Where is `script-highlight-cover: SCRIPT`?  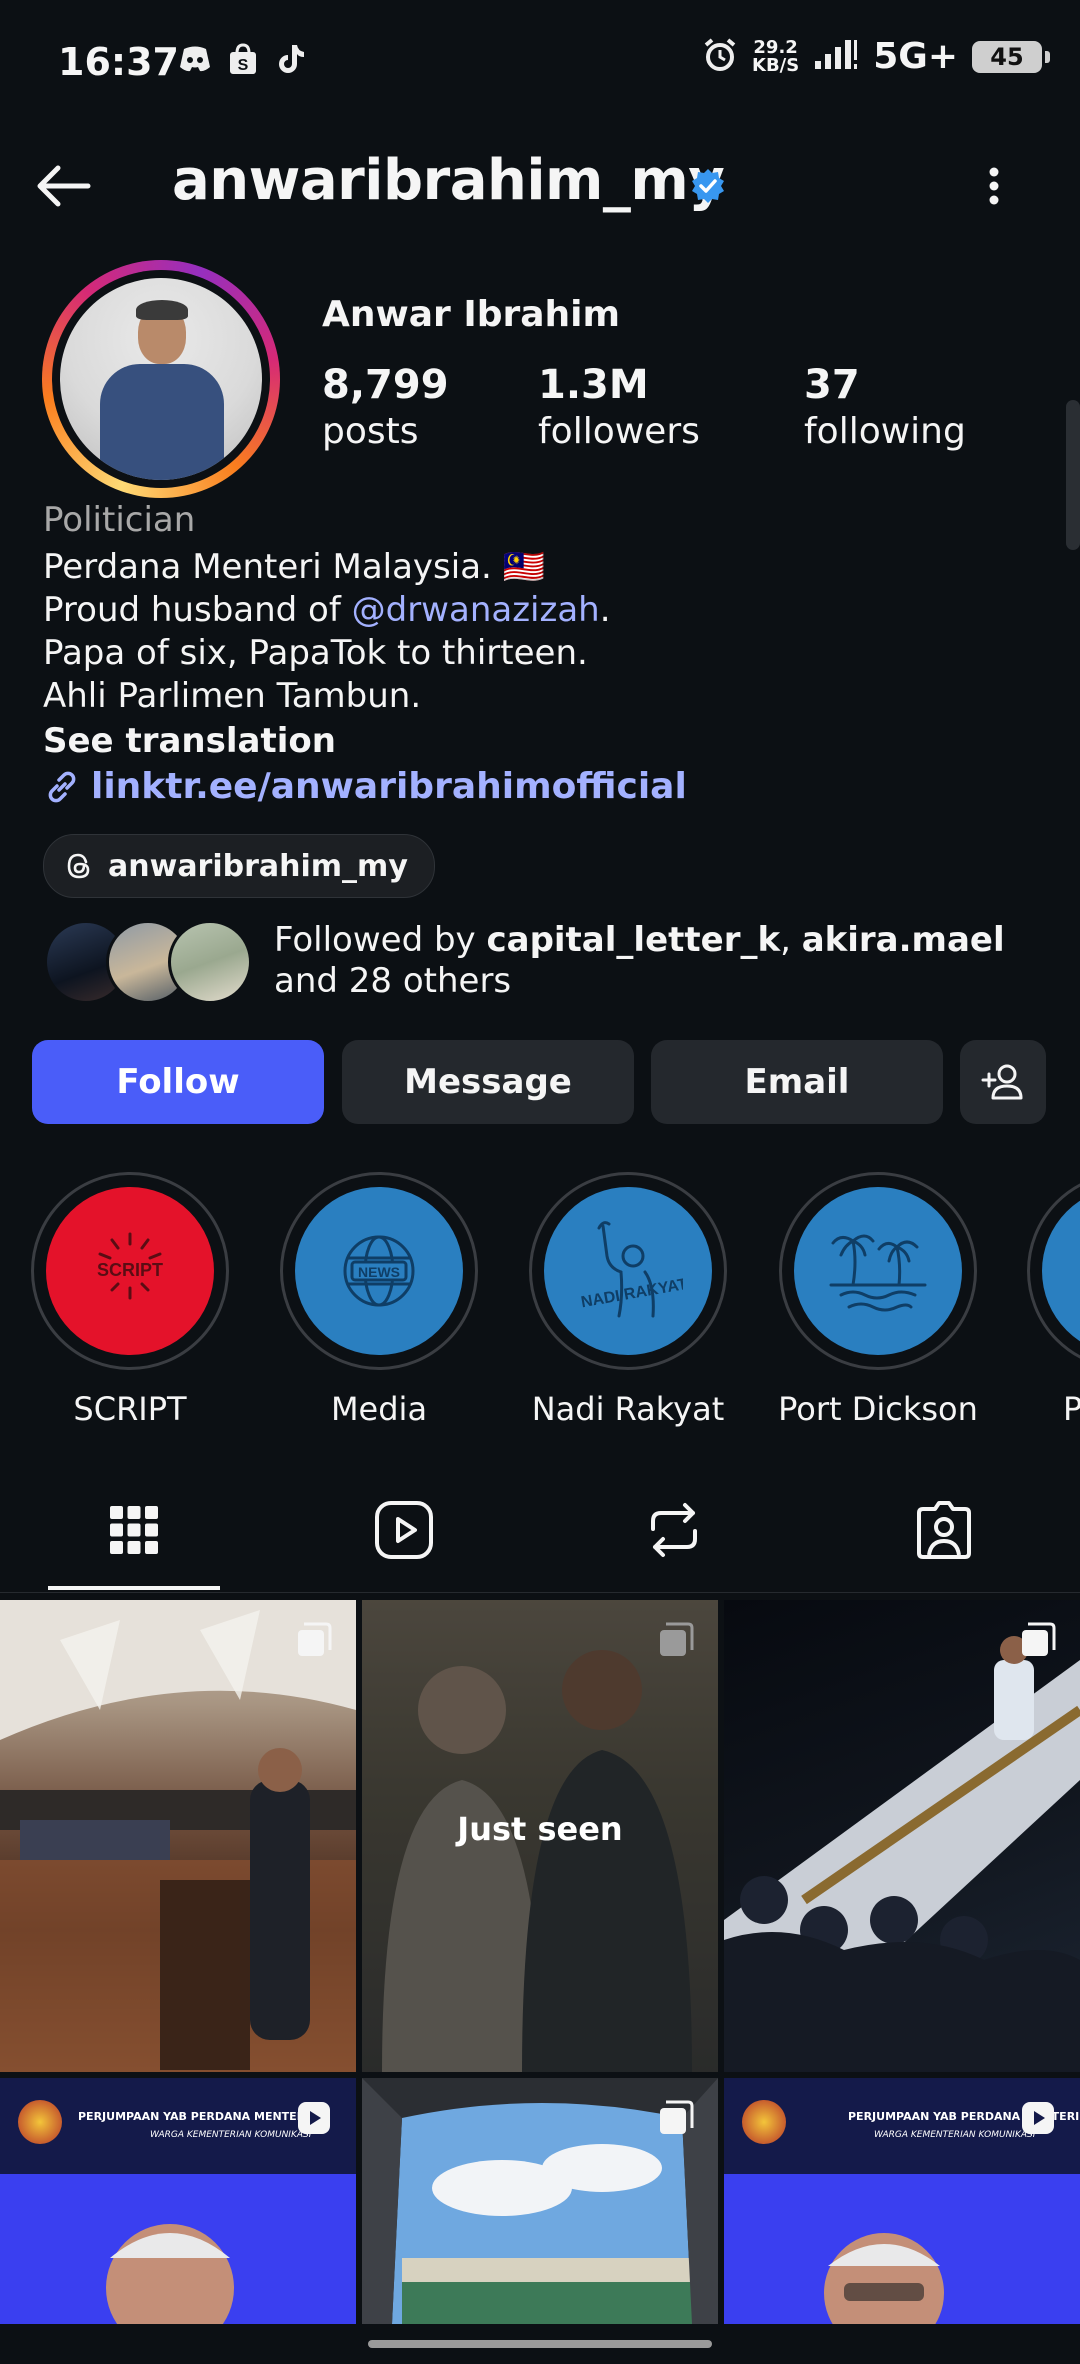 script-highlight-cover: SCRIPT is located at coordinates (130, 1271).